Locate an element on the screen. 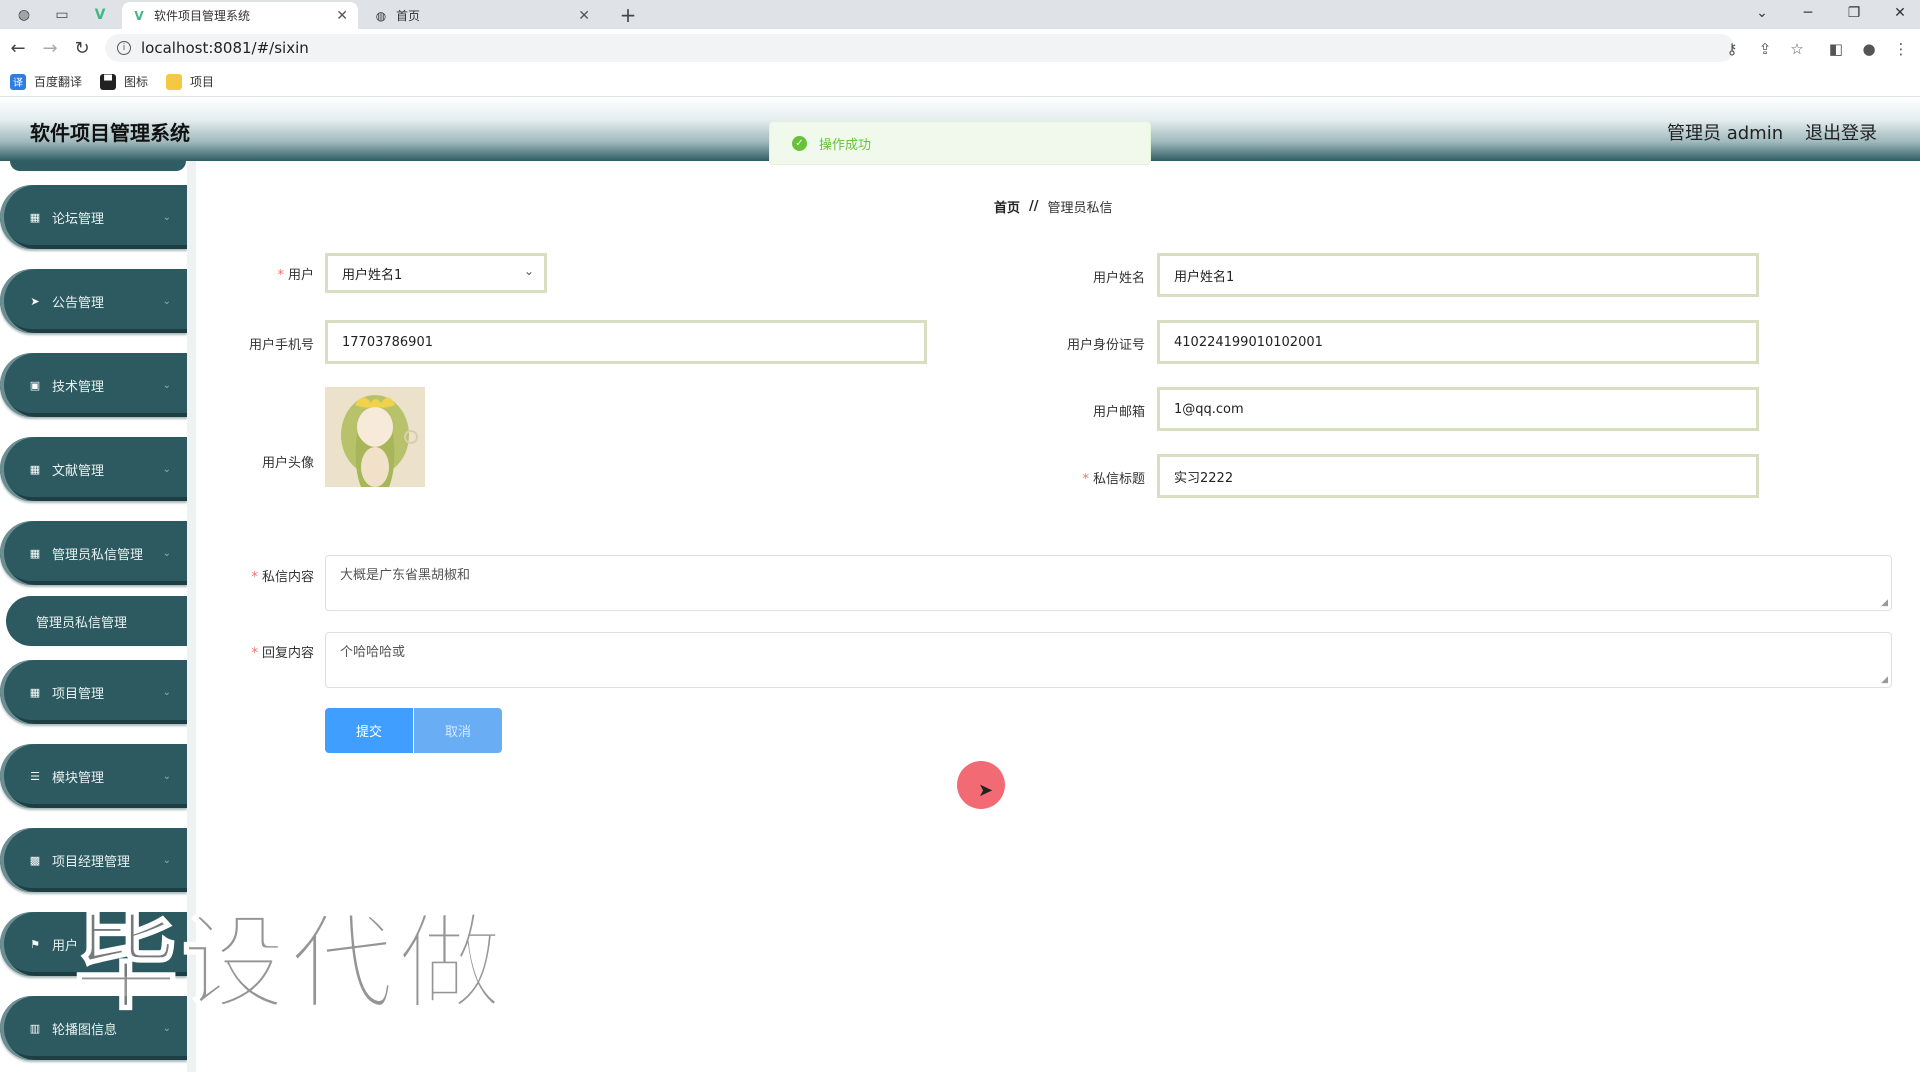  blank-tab-icon: ▭ is located at coordinates (62, 15).